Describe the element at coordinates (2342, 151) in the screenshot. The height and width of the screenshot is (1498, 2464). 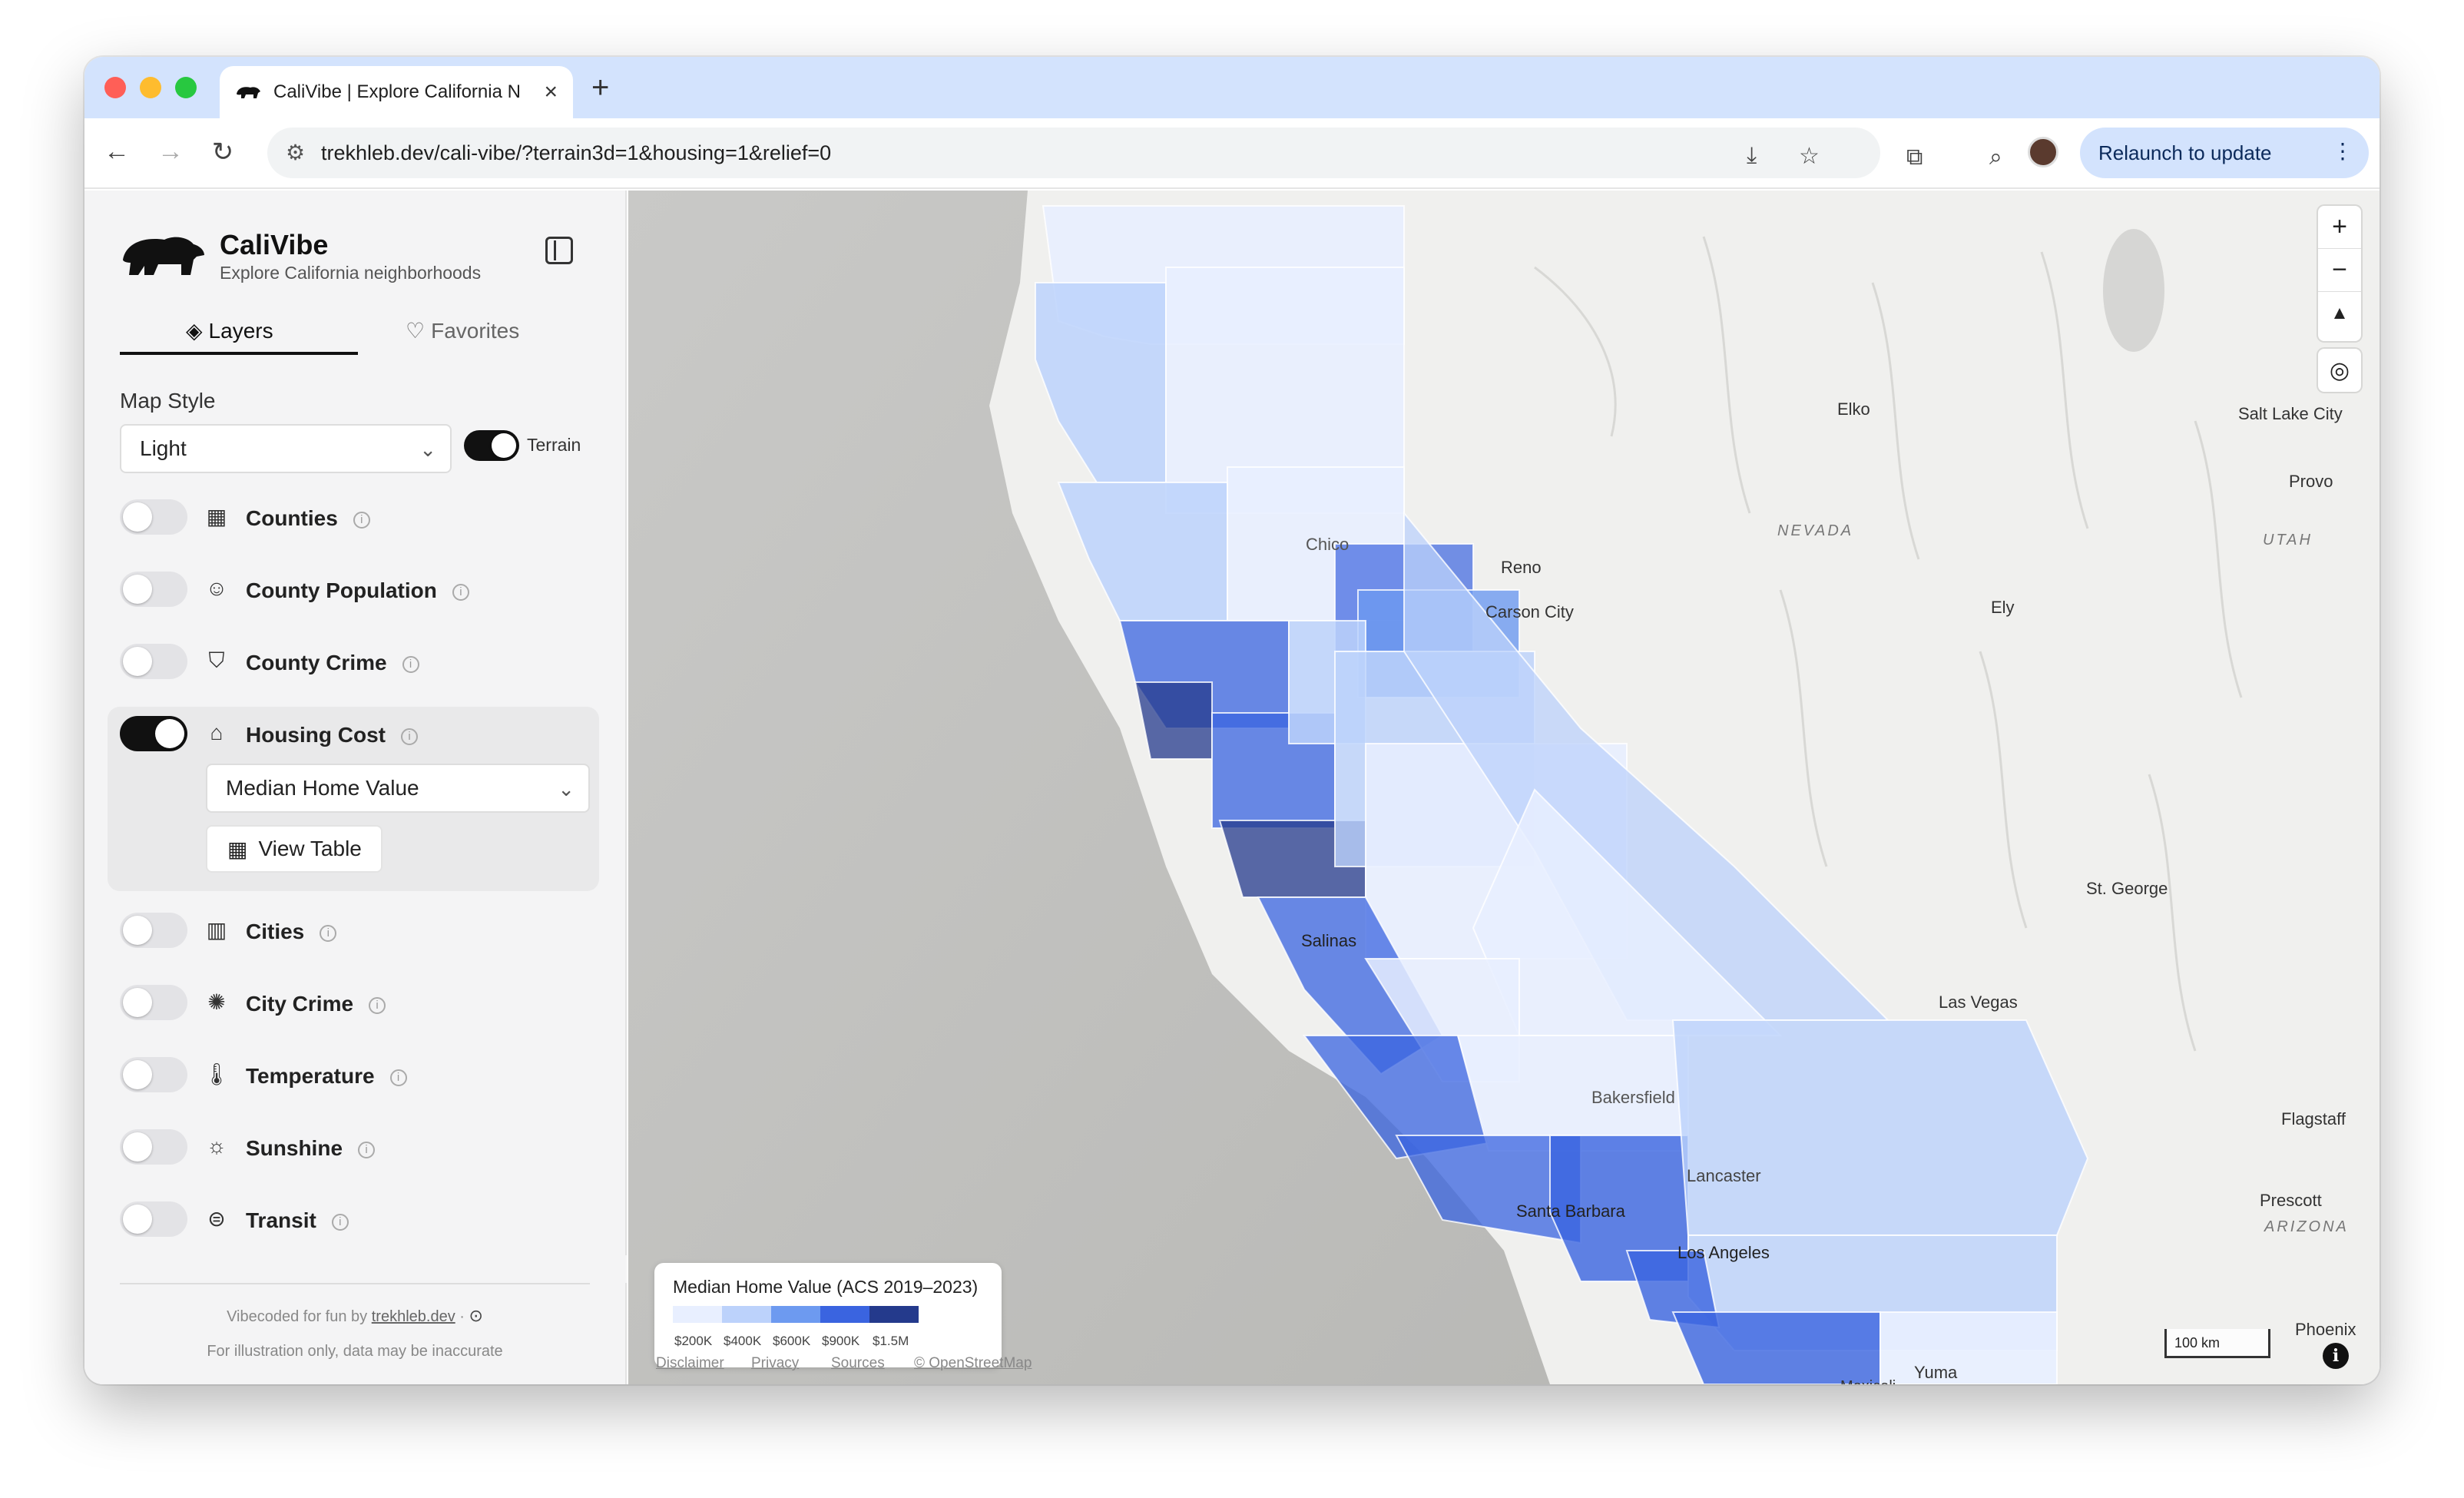
I see `more-menu-icon: ⋮` at that location.